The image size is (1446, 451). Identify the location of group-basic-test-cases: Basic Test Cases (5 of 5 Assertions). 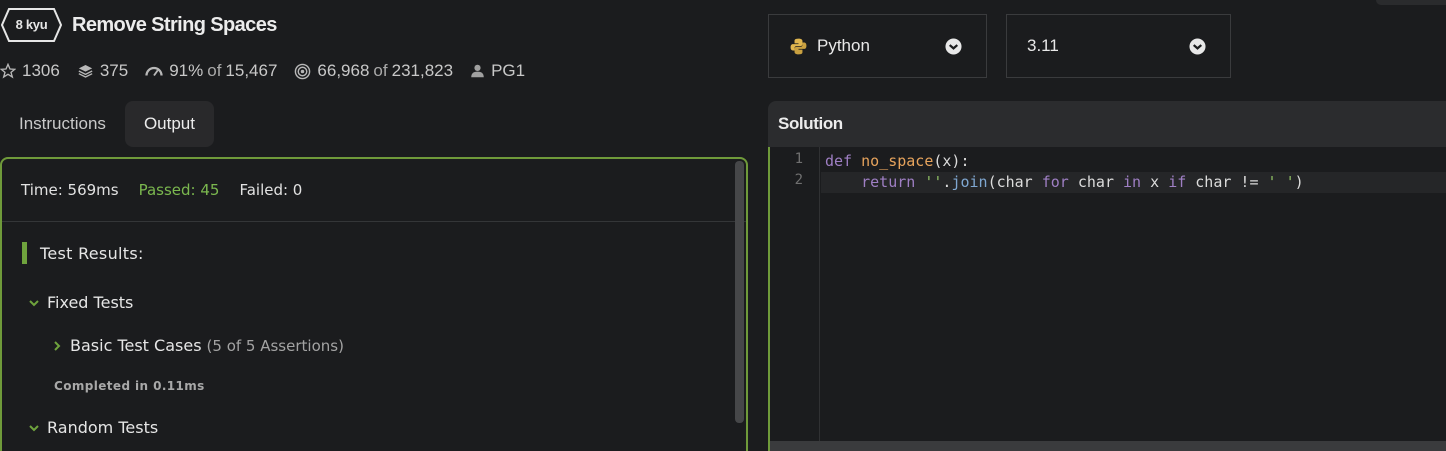
(197, 345).